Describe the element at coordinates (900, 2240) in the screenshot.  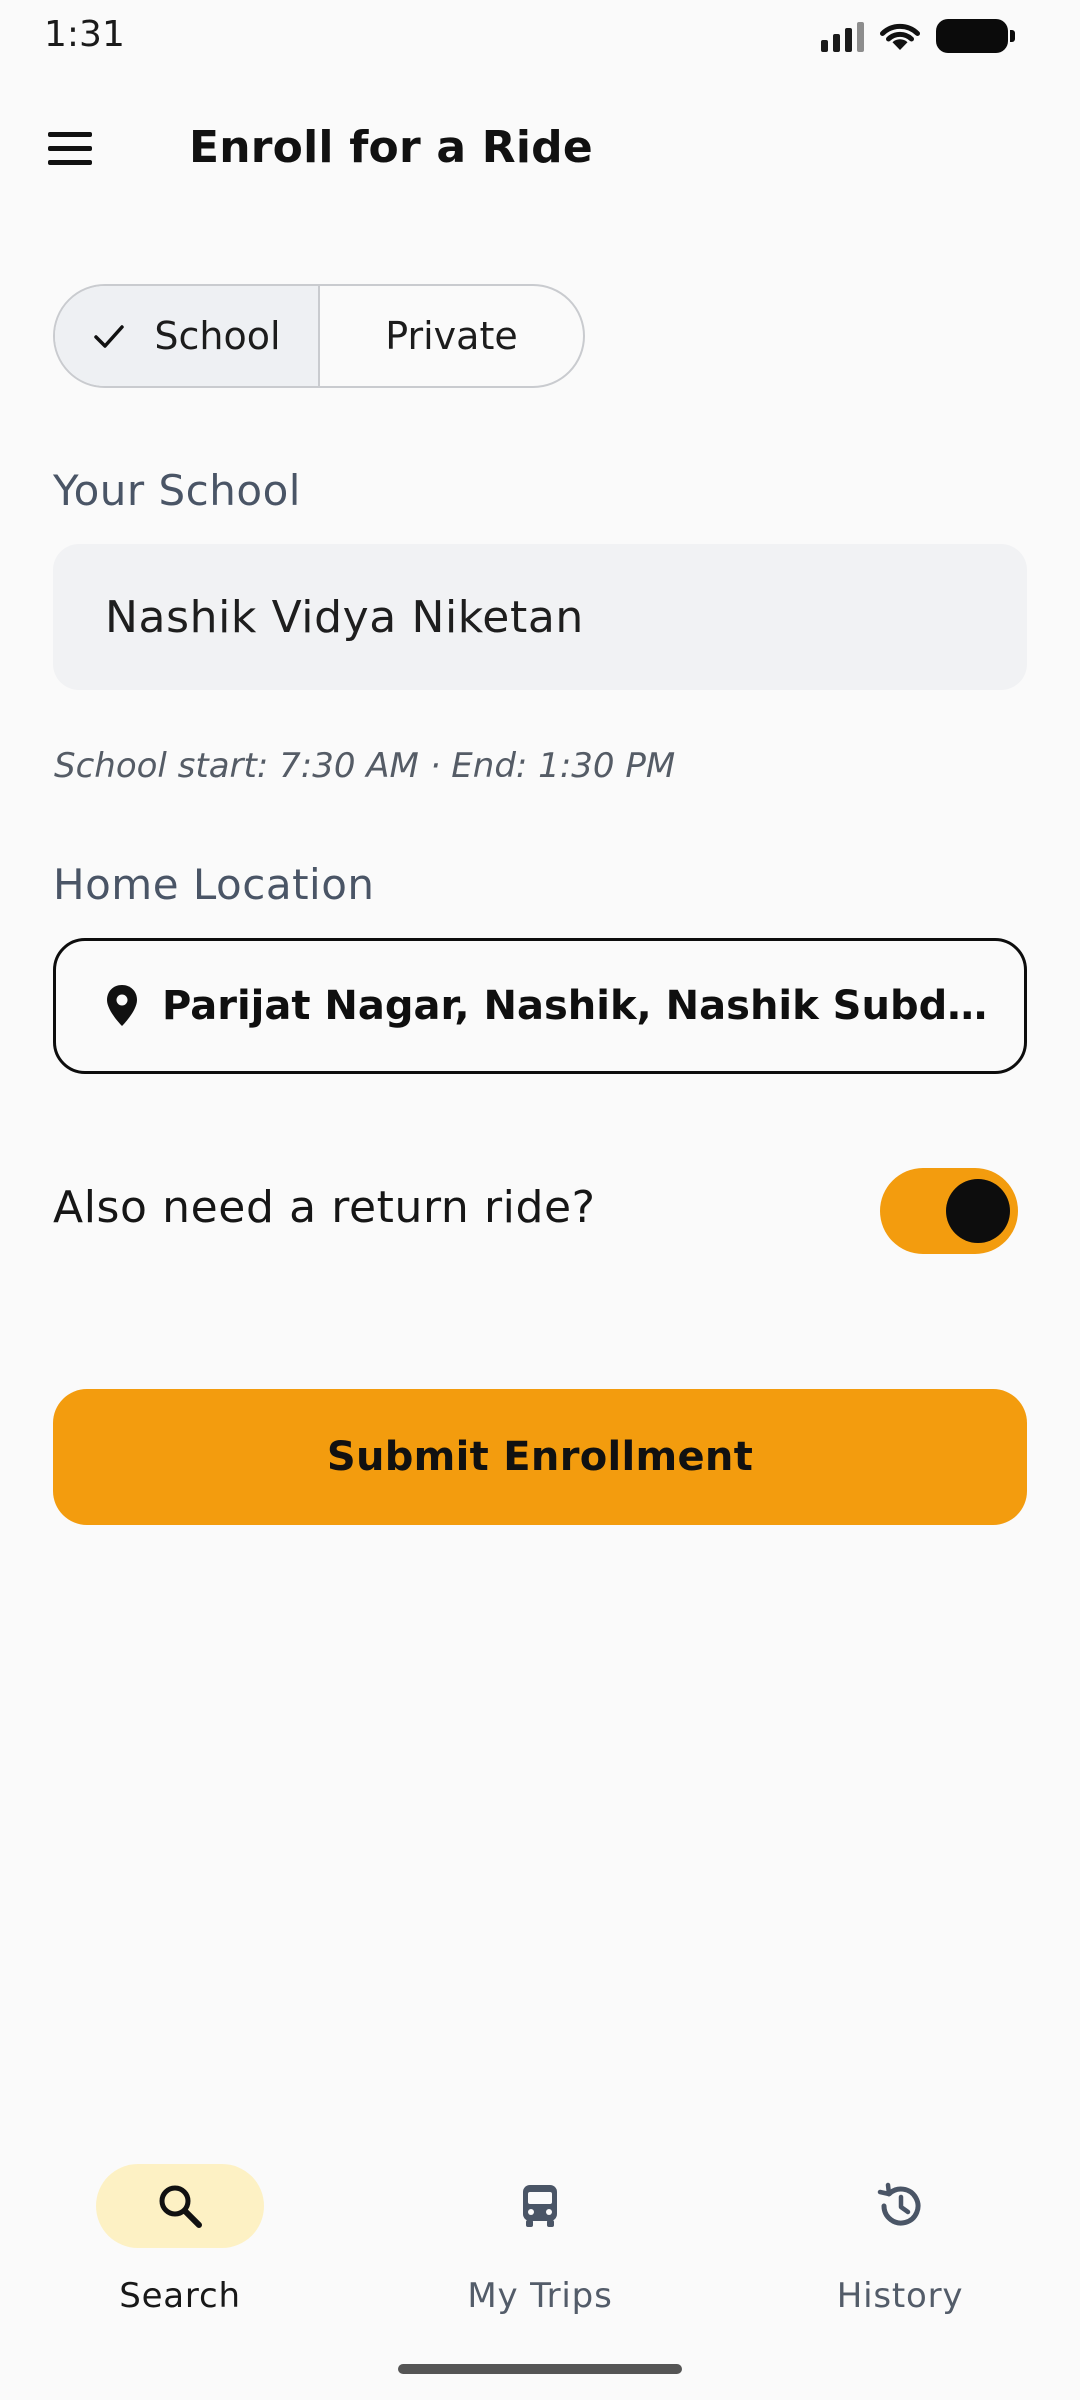
I see `nav-item-history: History` at that location.